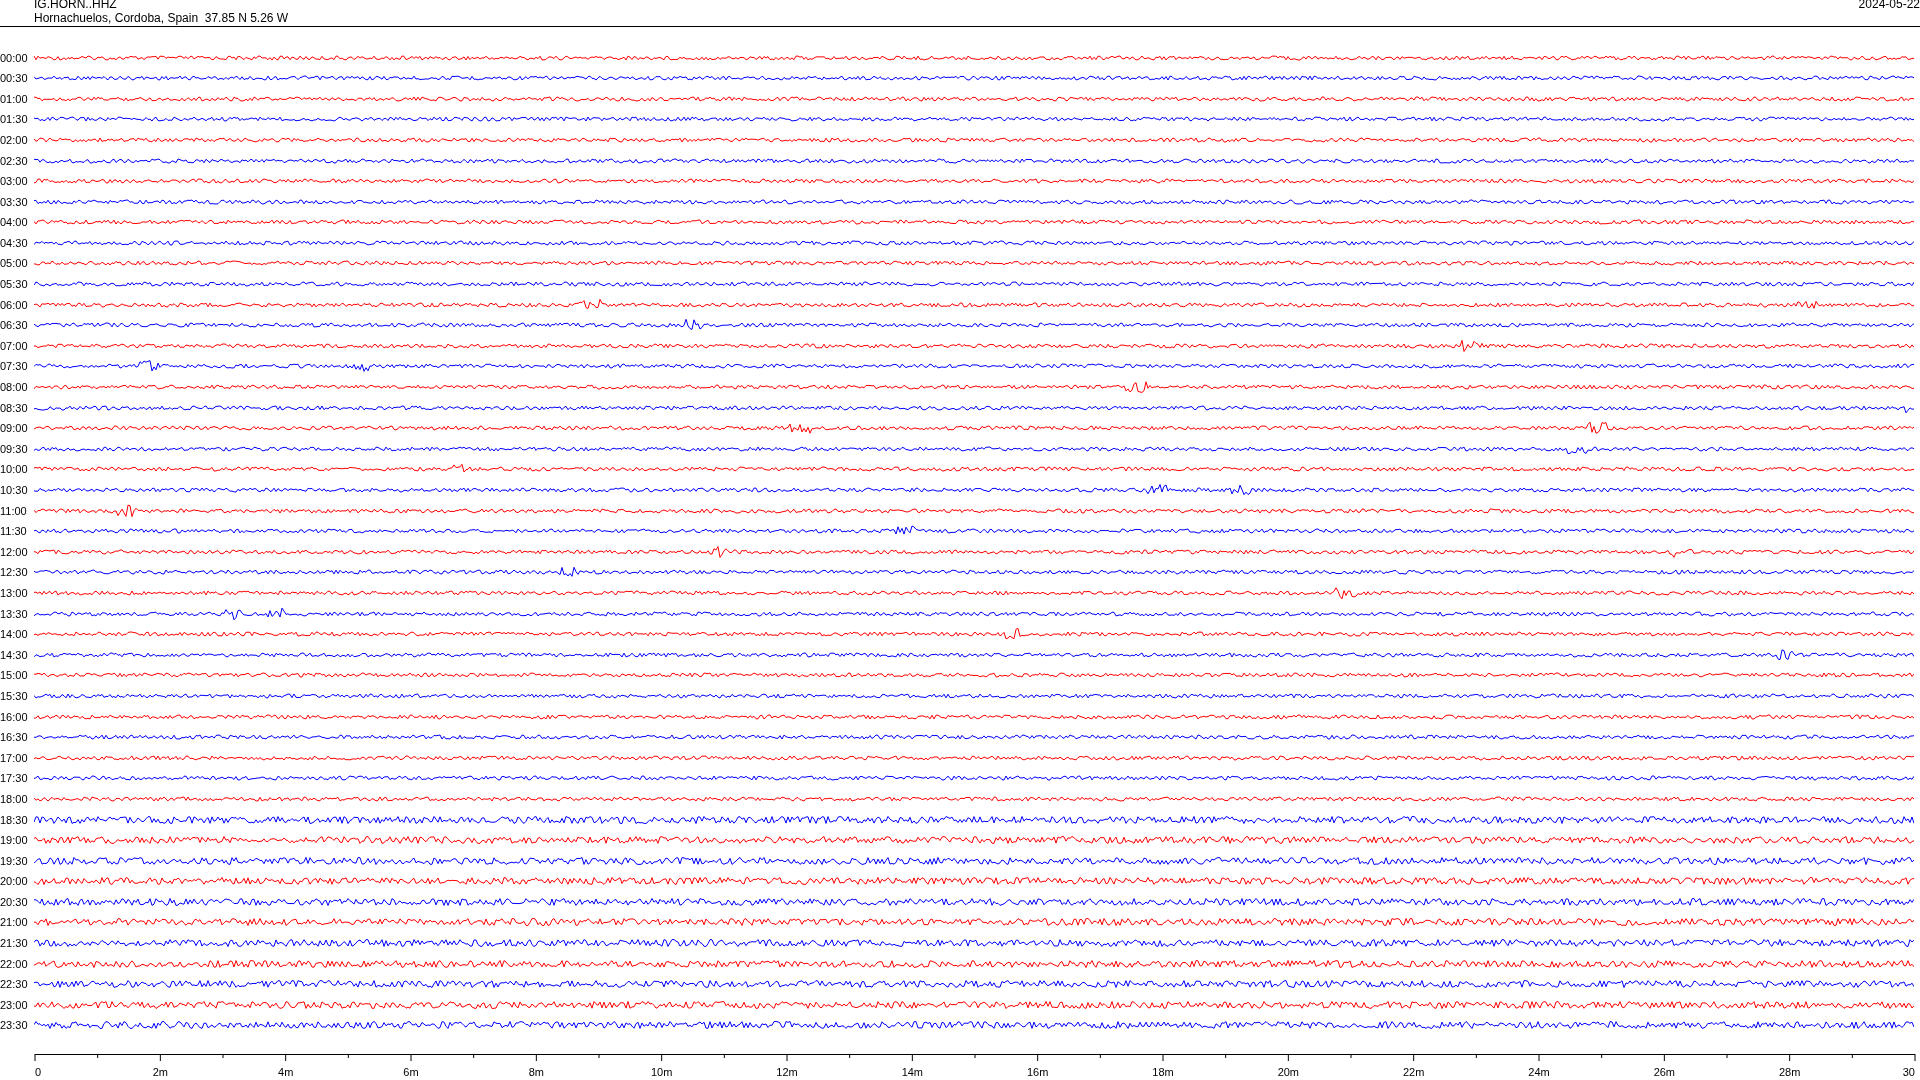 This screenshot has height=1080, width=1920. I want to click on time-label: 05:00, so click(14, 263).